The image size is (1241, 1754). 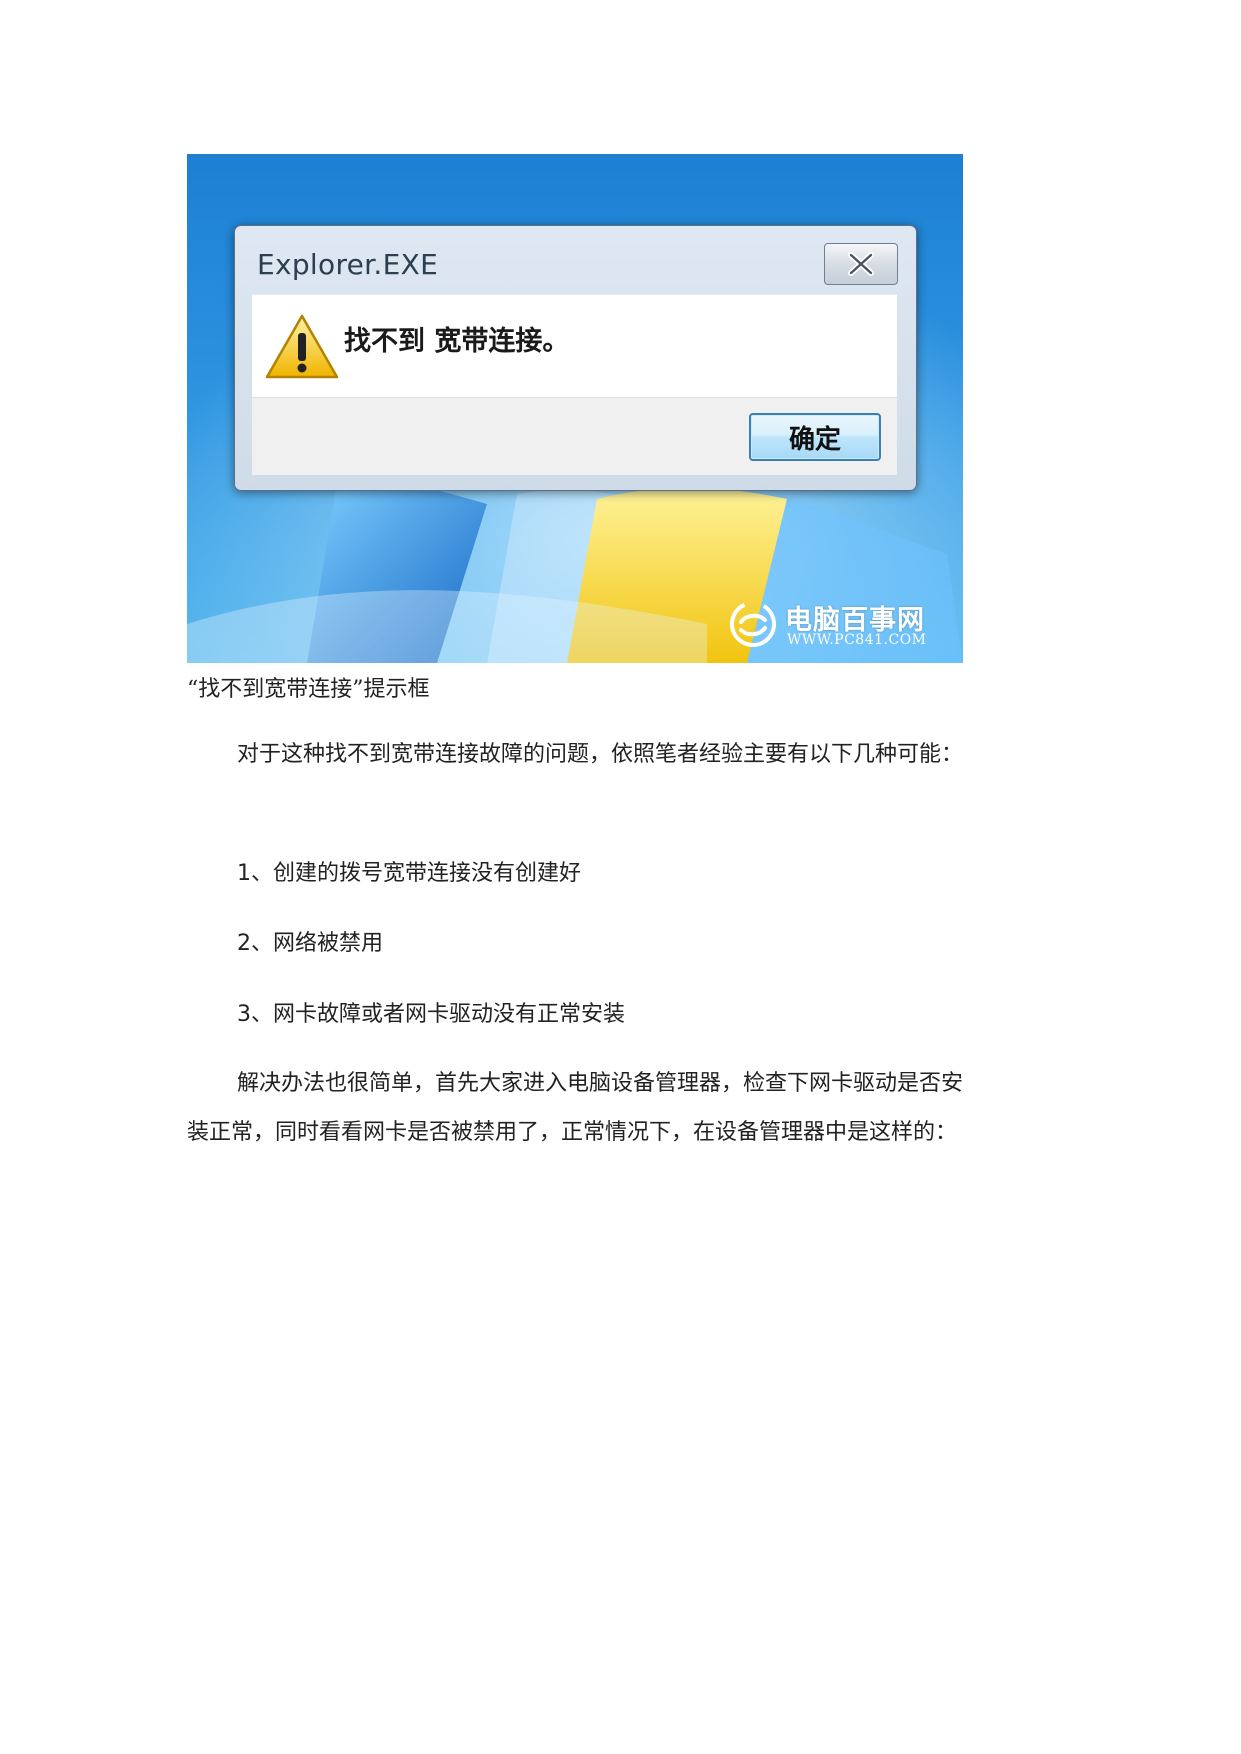 I want to click on list-text: 、网卡故障或者网卡驱动没有正常安装, so click(x=438, y=1014).